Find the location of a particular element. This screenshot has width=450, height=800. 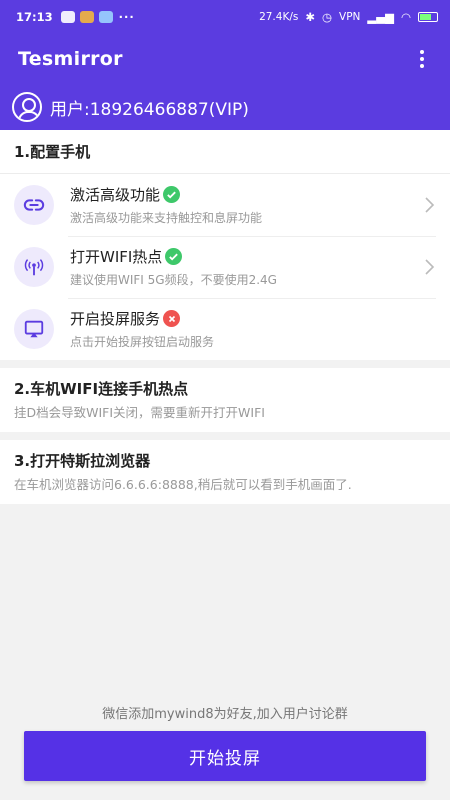

overflow-menu-icon is located at coordinates (422, 59).